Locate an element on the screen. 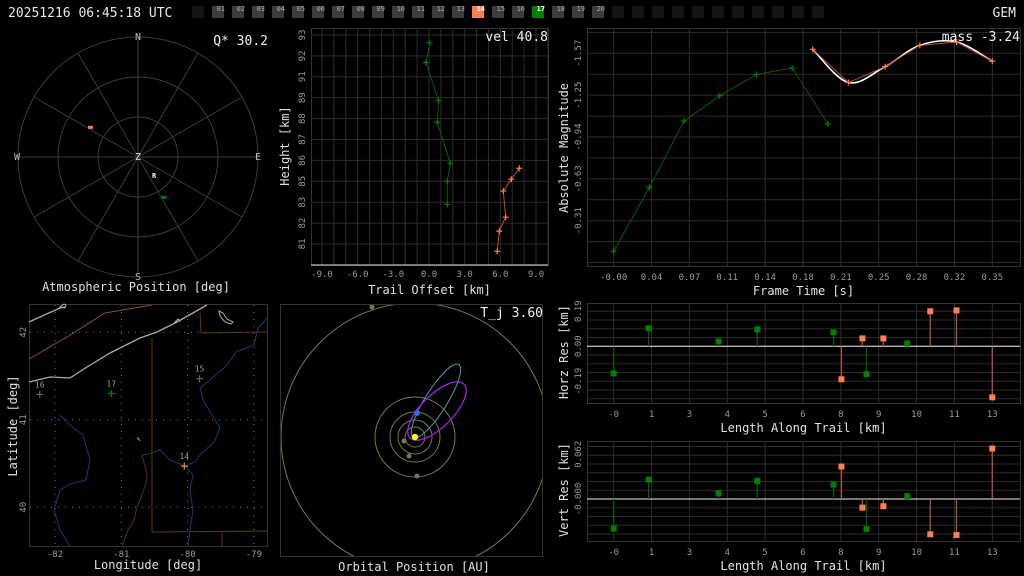  x-axis-label: Frame Time [s] is located at coordinates (803, 291).